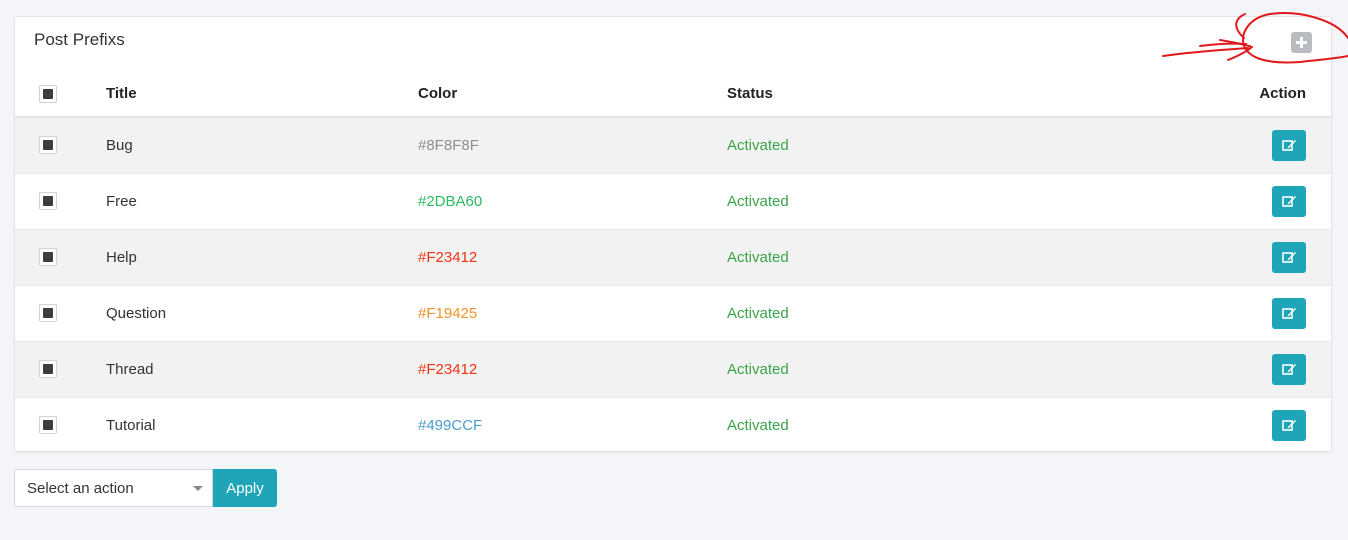 The width and height of the screenshot is (1348, 540). What do you see at coordinates (262, 145) in the screenshot?
I see `row-title: Bug` at bounding box center [262, 145].